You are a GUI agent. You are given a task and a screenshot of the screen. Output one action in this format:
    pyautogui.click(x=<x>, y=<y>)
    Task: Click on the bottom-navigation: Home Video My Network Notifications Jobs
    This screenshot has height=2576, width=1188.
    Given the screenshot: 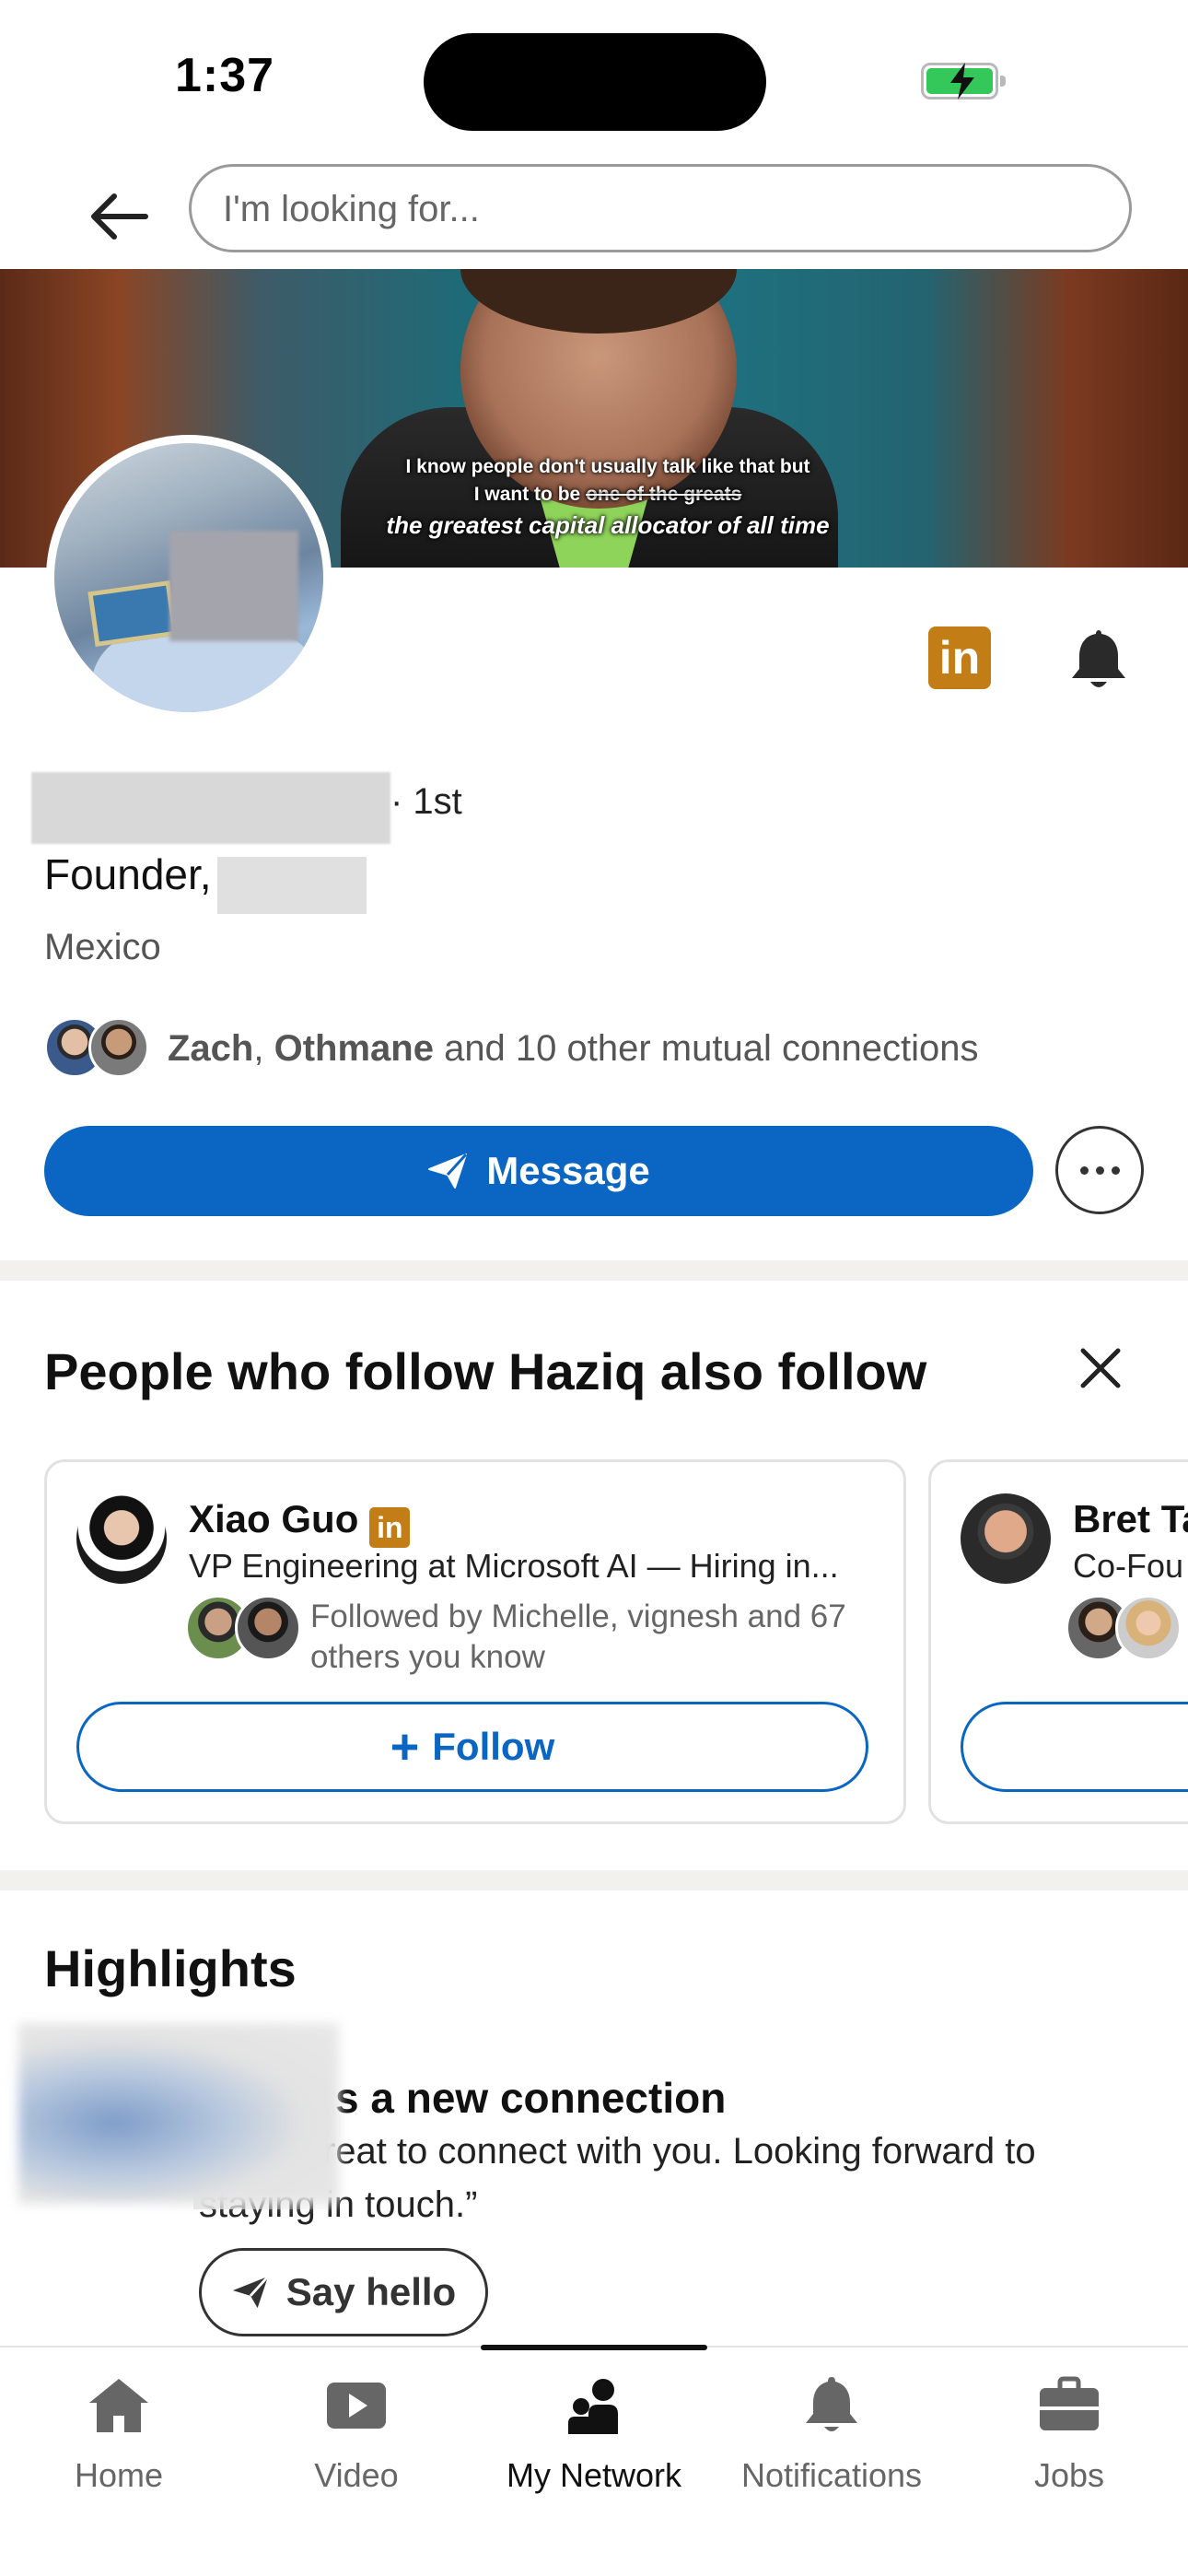 What is the action you would take?
    pyautogui.click(x=594, y=2460)
    